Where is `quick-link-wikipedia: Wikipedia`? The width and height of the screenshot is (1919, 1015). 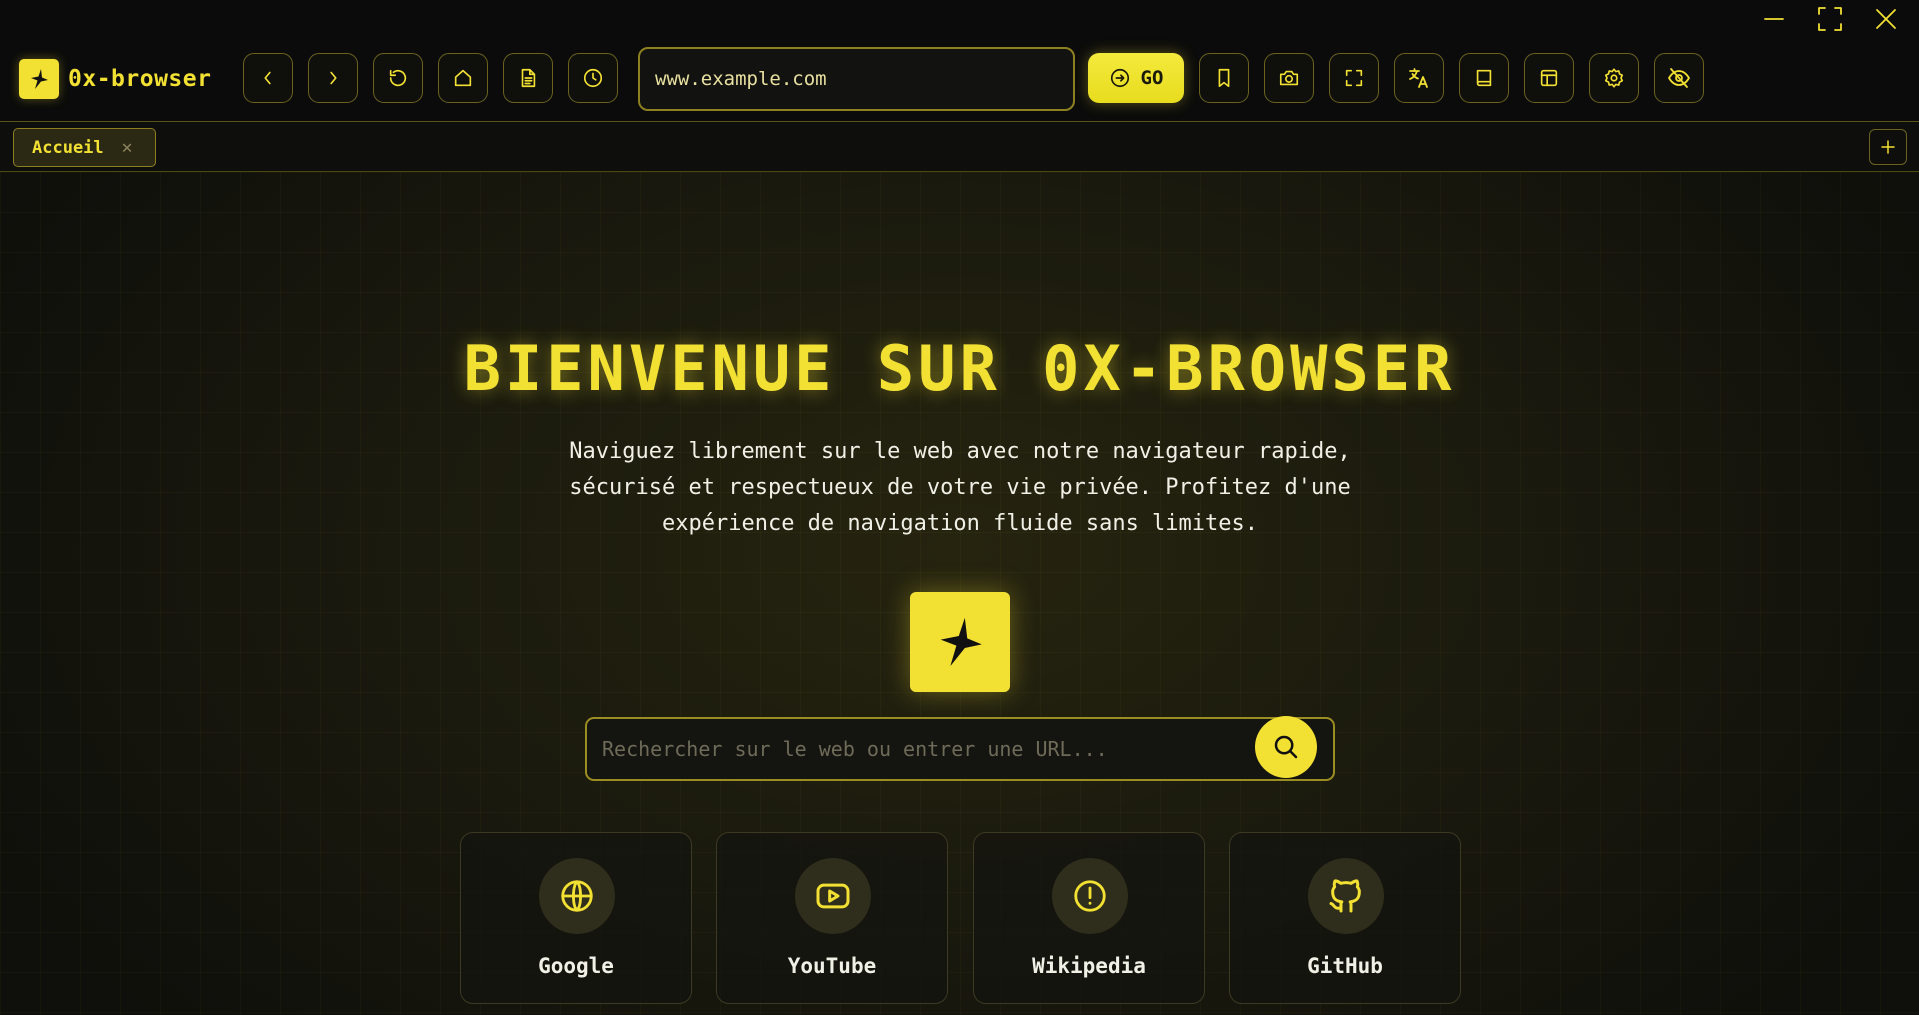
quick-link-wikipedia: Wikipedia is located at coordinates (1089, 918).